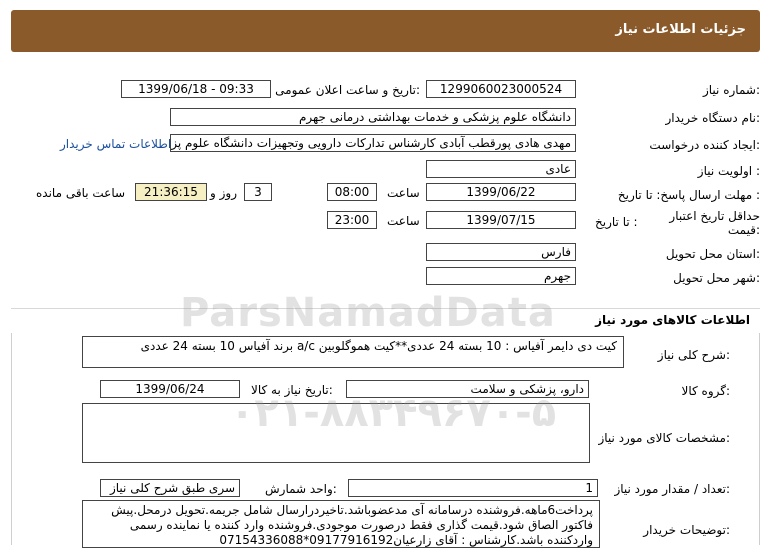 The image size is (770, 548). I want to click on qty-label: تعداد / مقدار مورد نیاز:, so click(672, 489).